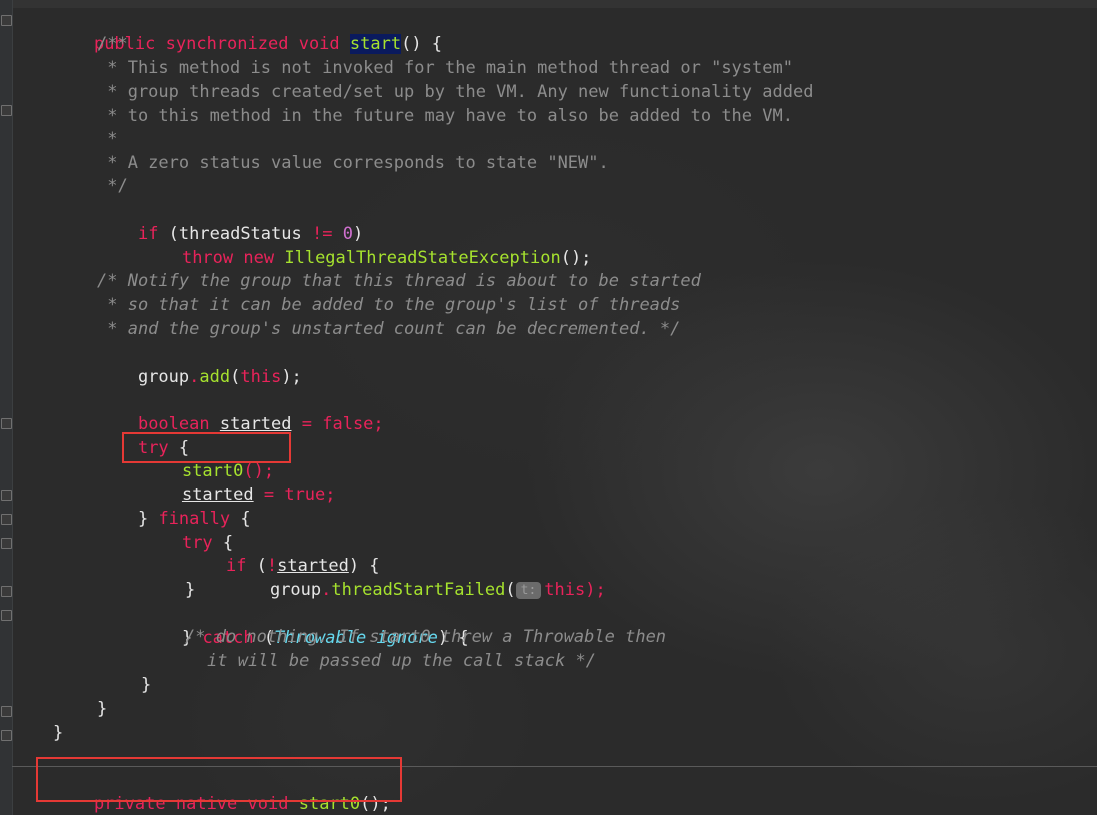  What do you see at coordinates (240, 411) in the screenshot?
I see `code-line-boolean-started: boolean started = false;` at bounding box center [240, 411].